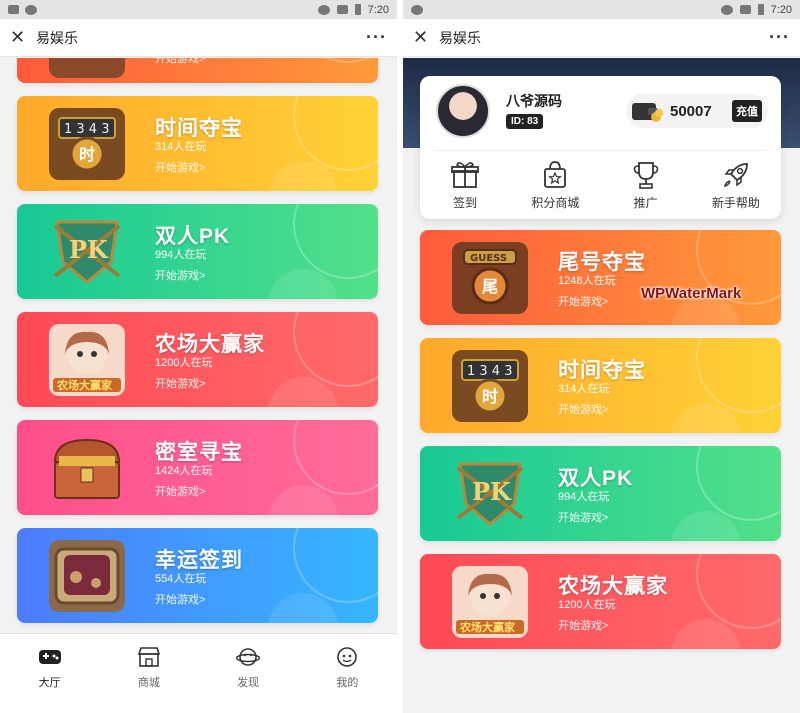  I want to click on recharge-button: 充值, so click(747, 111).